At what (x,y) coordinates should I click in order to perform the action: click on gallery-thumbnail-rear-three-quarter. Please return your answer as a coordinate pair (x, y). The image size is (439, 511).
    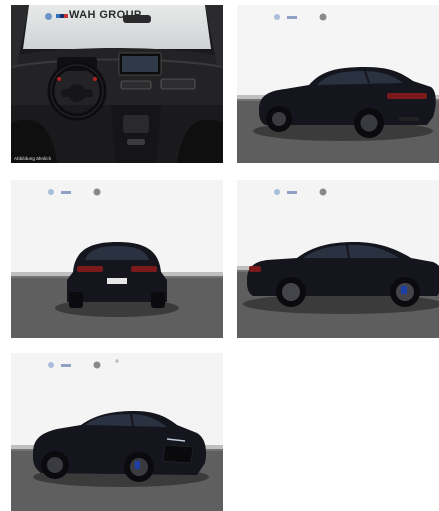
    Looking at the image, I should click on (338, 84).